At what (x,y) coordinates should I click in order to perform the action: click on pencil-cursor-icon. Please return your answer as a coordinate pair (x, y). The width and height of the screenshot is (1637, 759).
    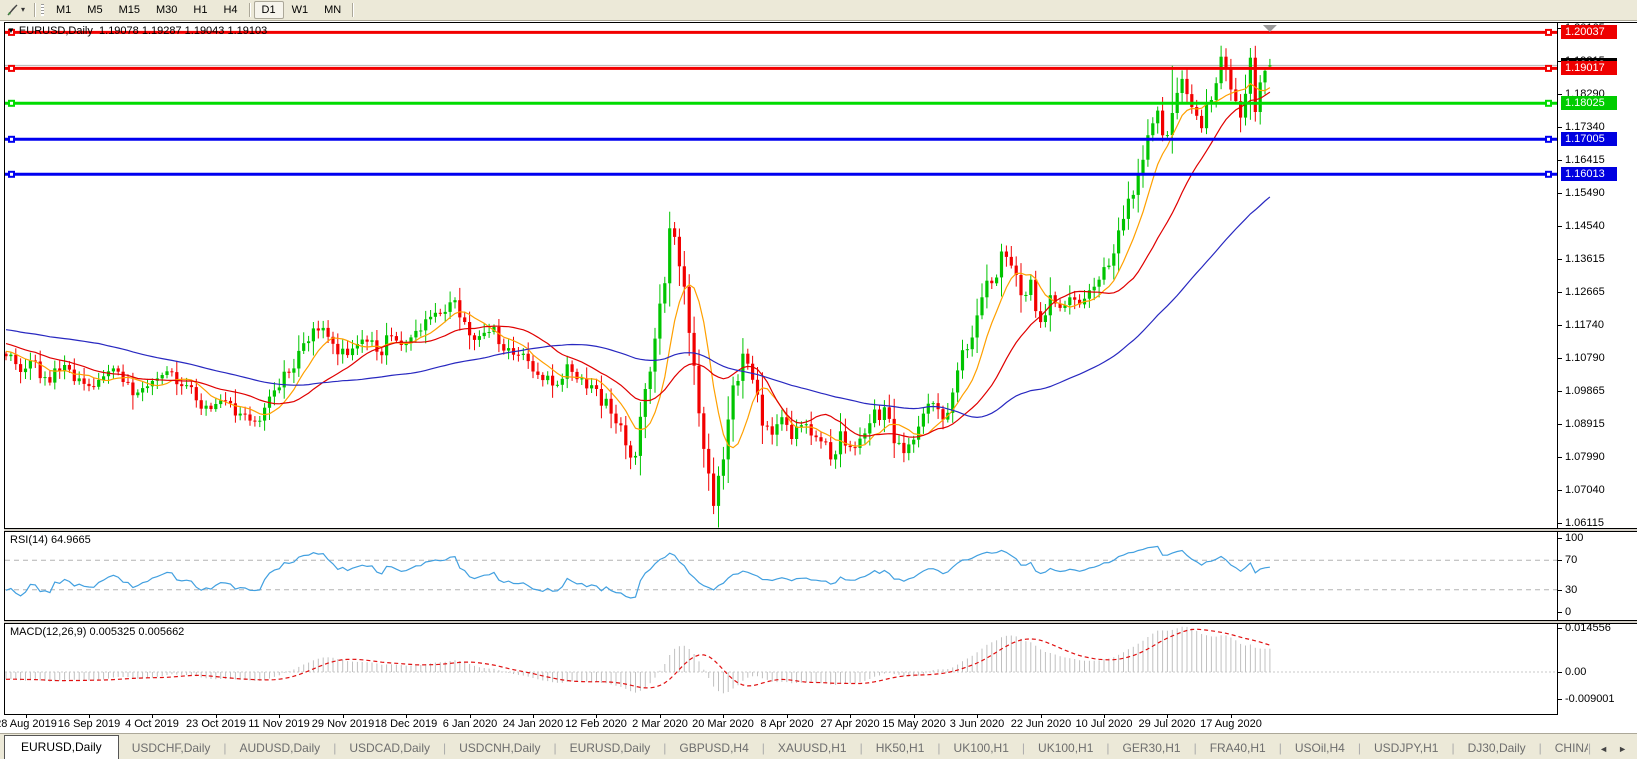
    Looking at the image, I should click on (12, 9).